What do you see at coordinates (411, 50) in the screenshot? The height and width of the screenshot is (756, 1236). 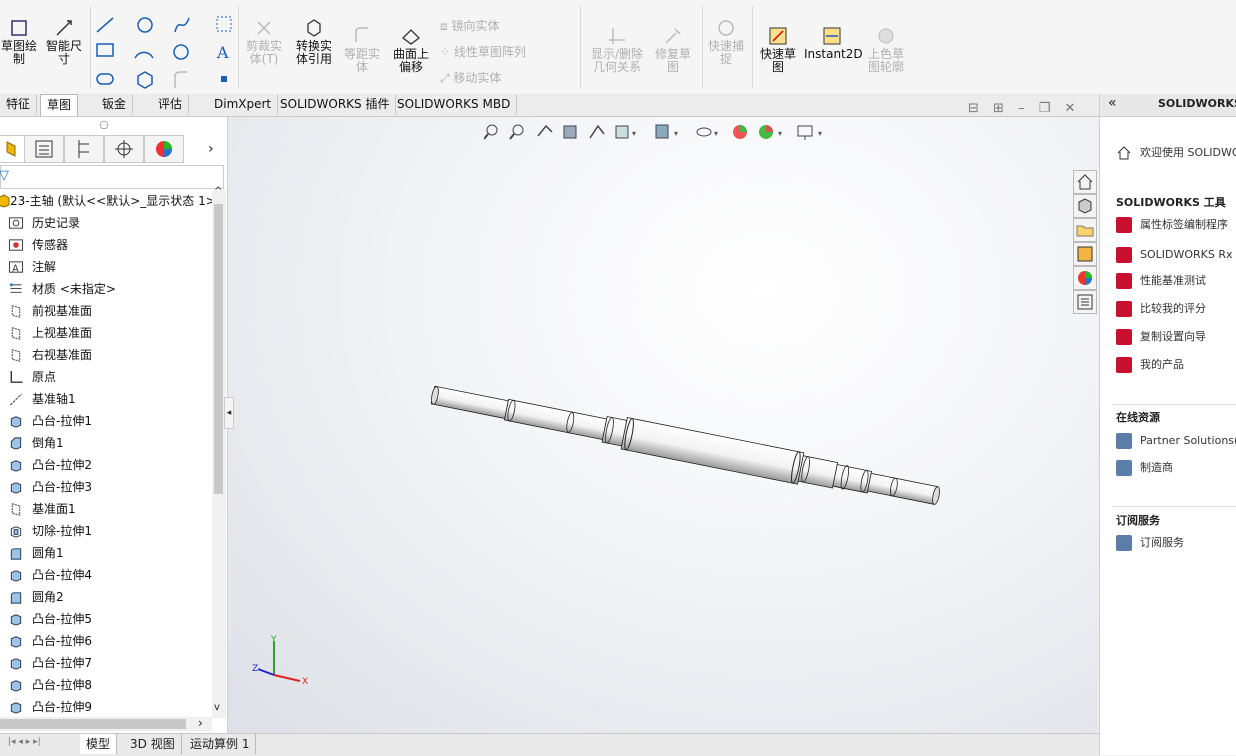 I see `offset-on-surface-button: 曲面上 偏移` at bounding box center [411, 50].